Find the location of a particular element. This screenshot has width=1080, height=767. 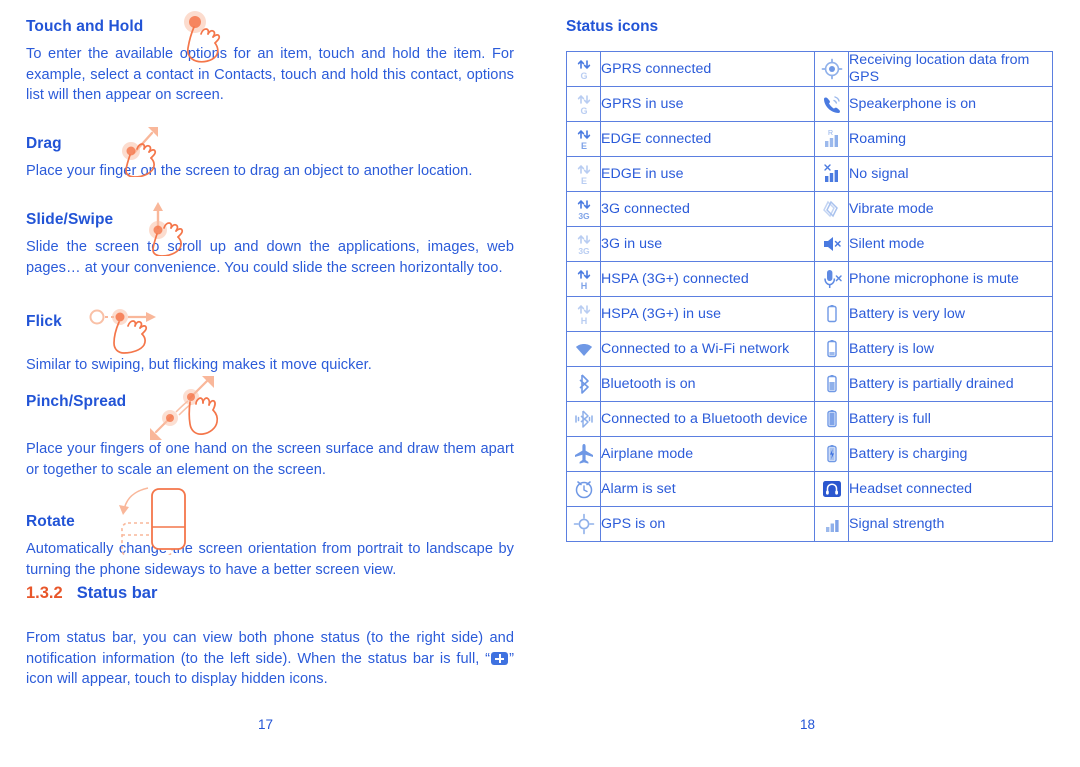

status-label-cell: Silent mode is located at coordinates (950, 244).